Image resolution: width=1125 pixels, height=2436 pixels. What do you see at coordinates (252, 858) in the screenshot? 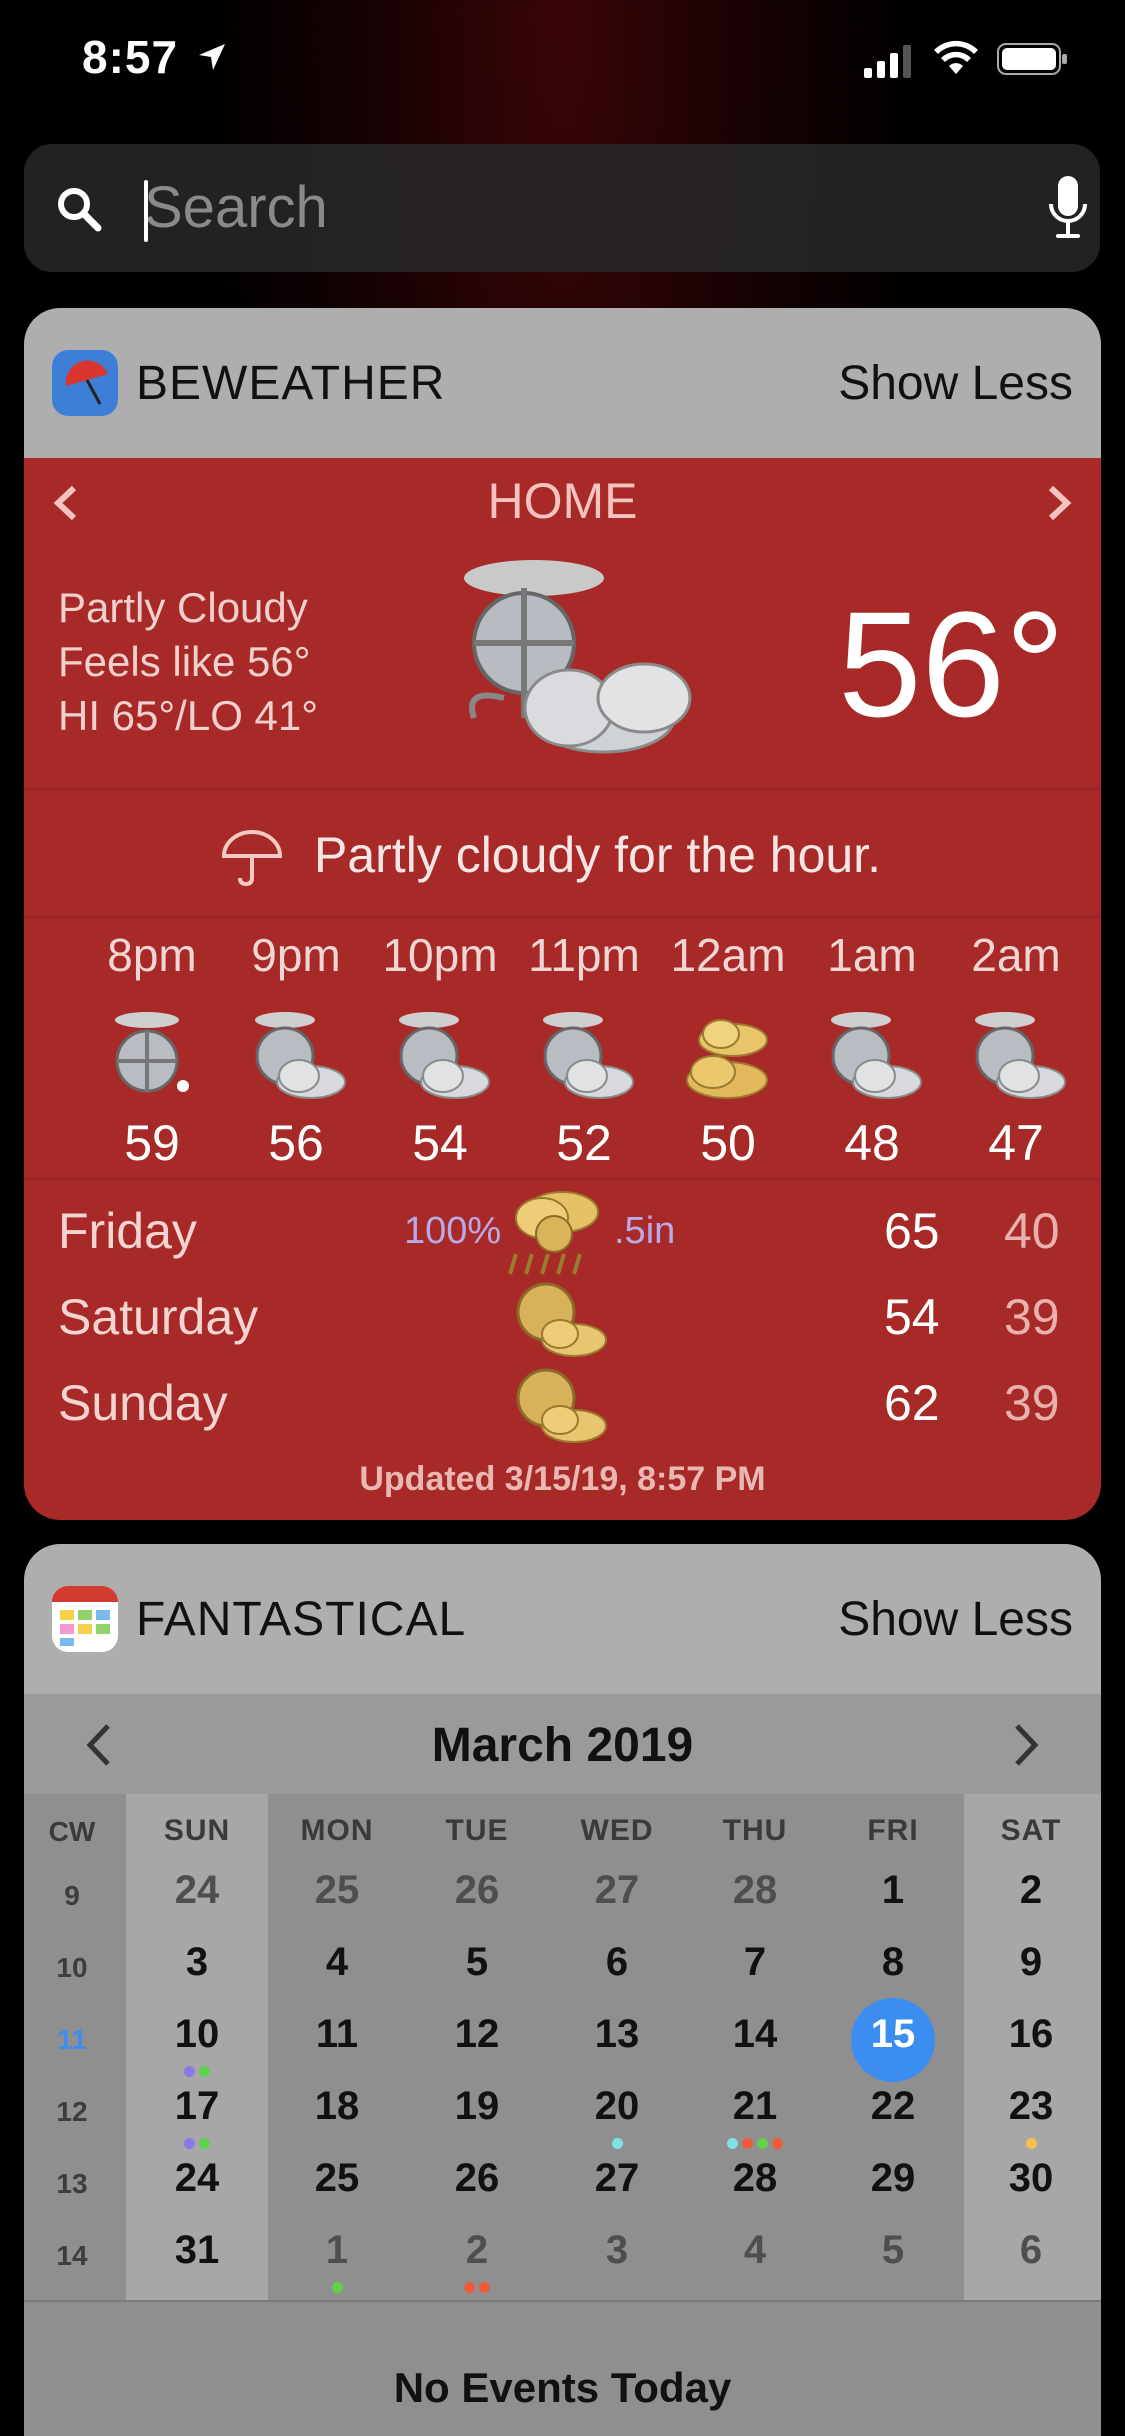
I see `umbrella-icon` at bounding box center [252, 858].